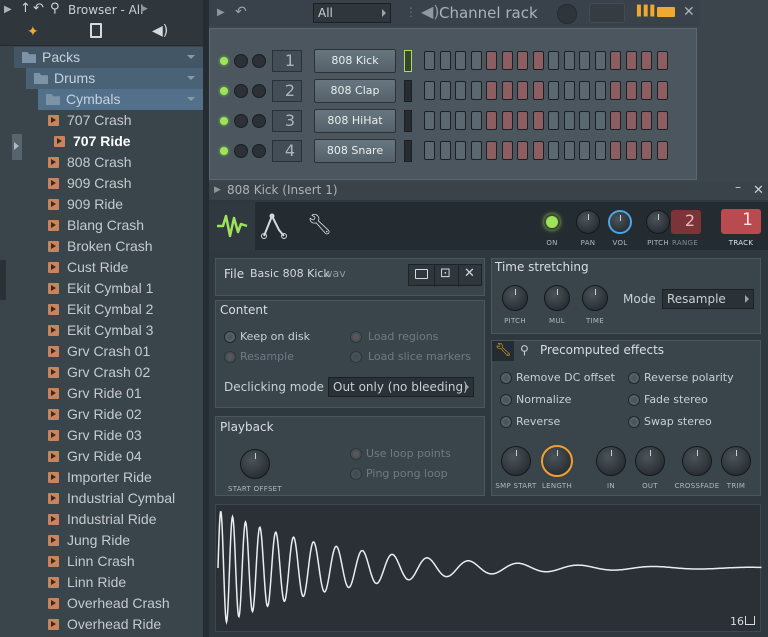  Describe the element at coordinates (290, 273) in the screenshot. I see `file-name: Basic 808 Kick` at that location.